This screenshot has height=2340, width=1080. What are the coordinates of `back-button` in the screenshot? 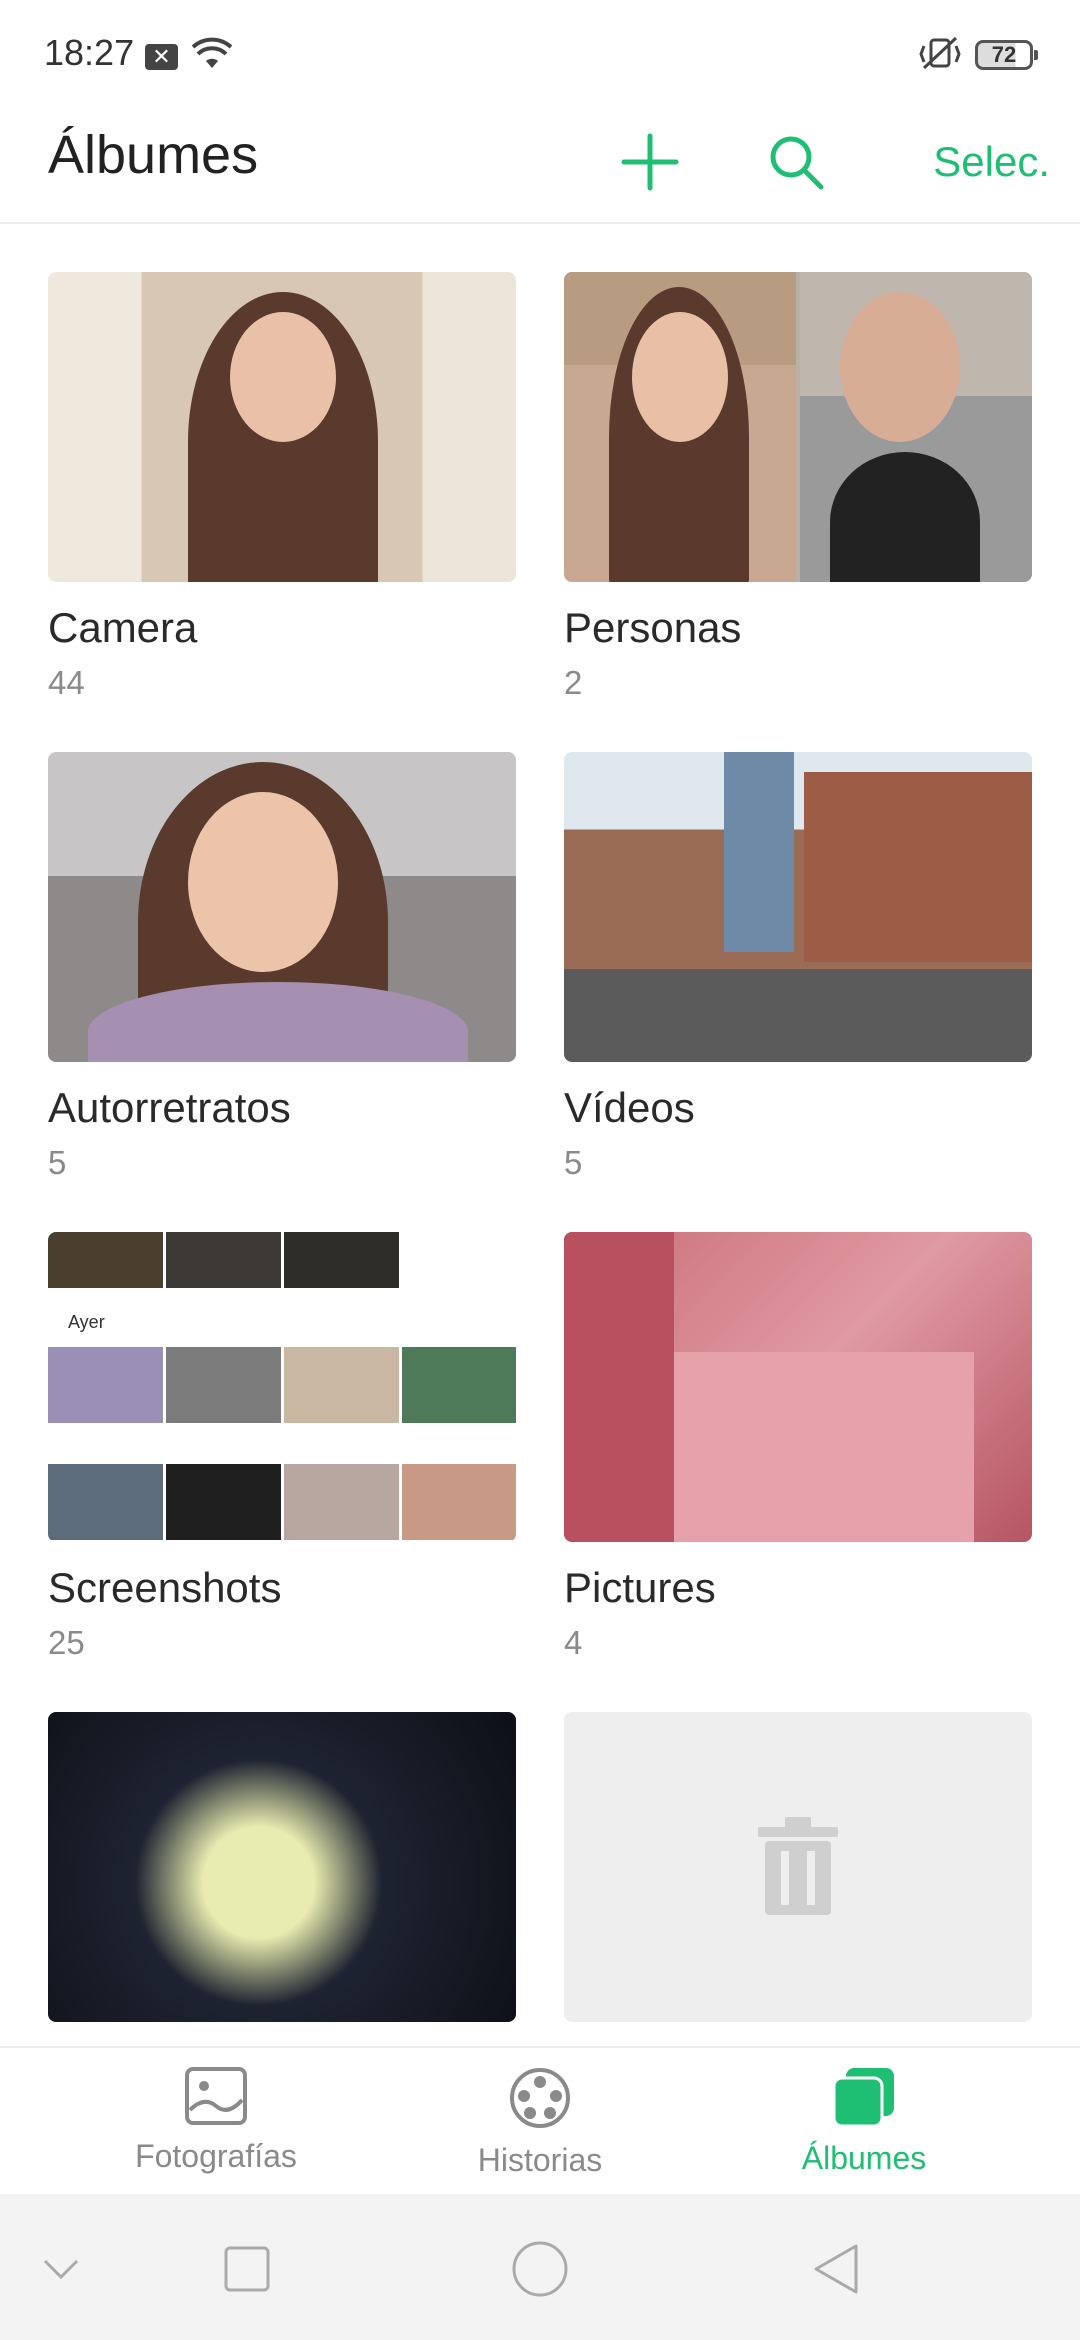 It's located at (835, 2269).